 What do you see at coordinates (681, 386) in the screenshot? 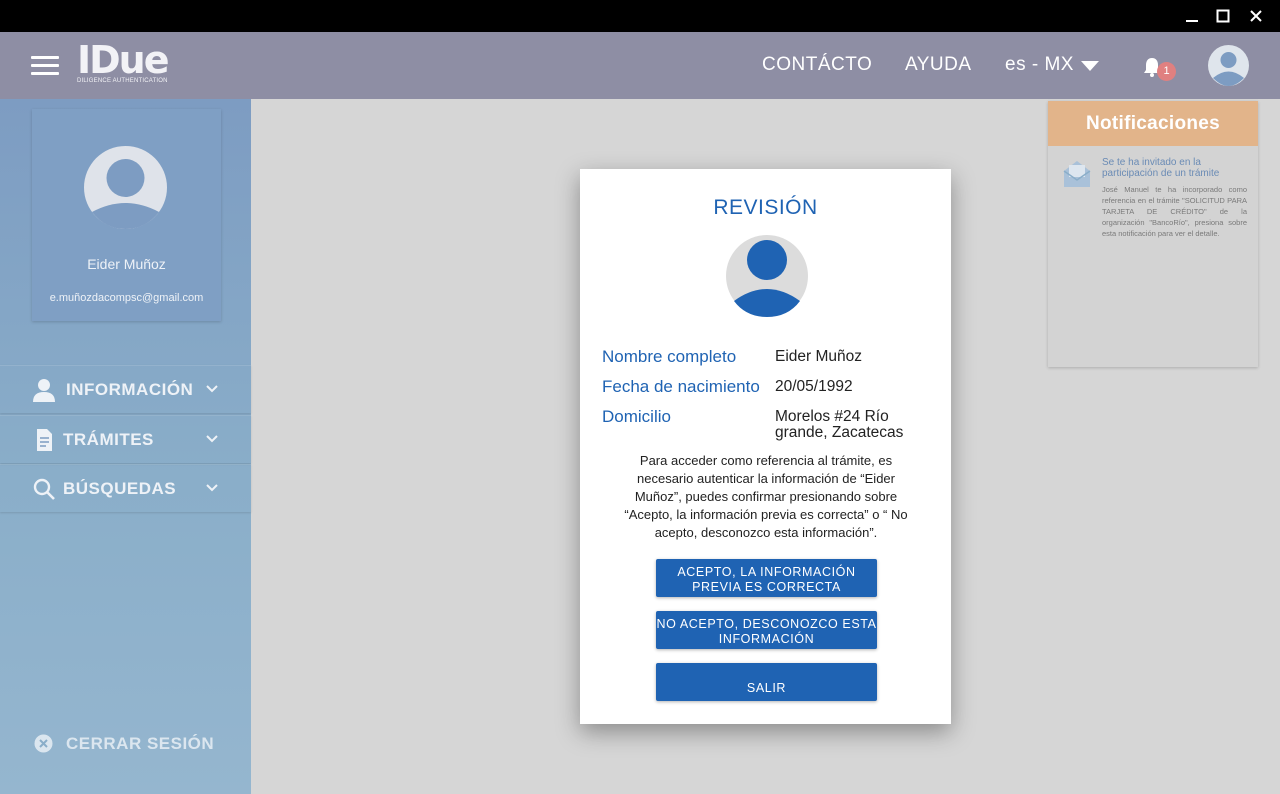
I see `field-label-fecha: Fecha de nacimiento` at bounding box center [681, 386].